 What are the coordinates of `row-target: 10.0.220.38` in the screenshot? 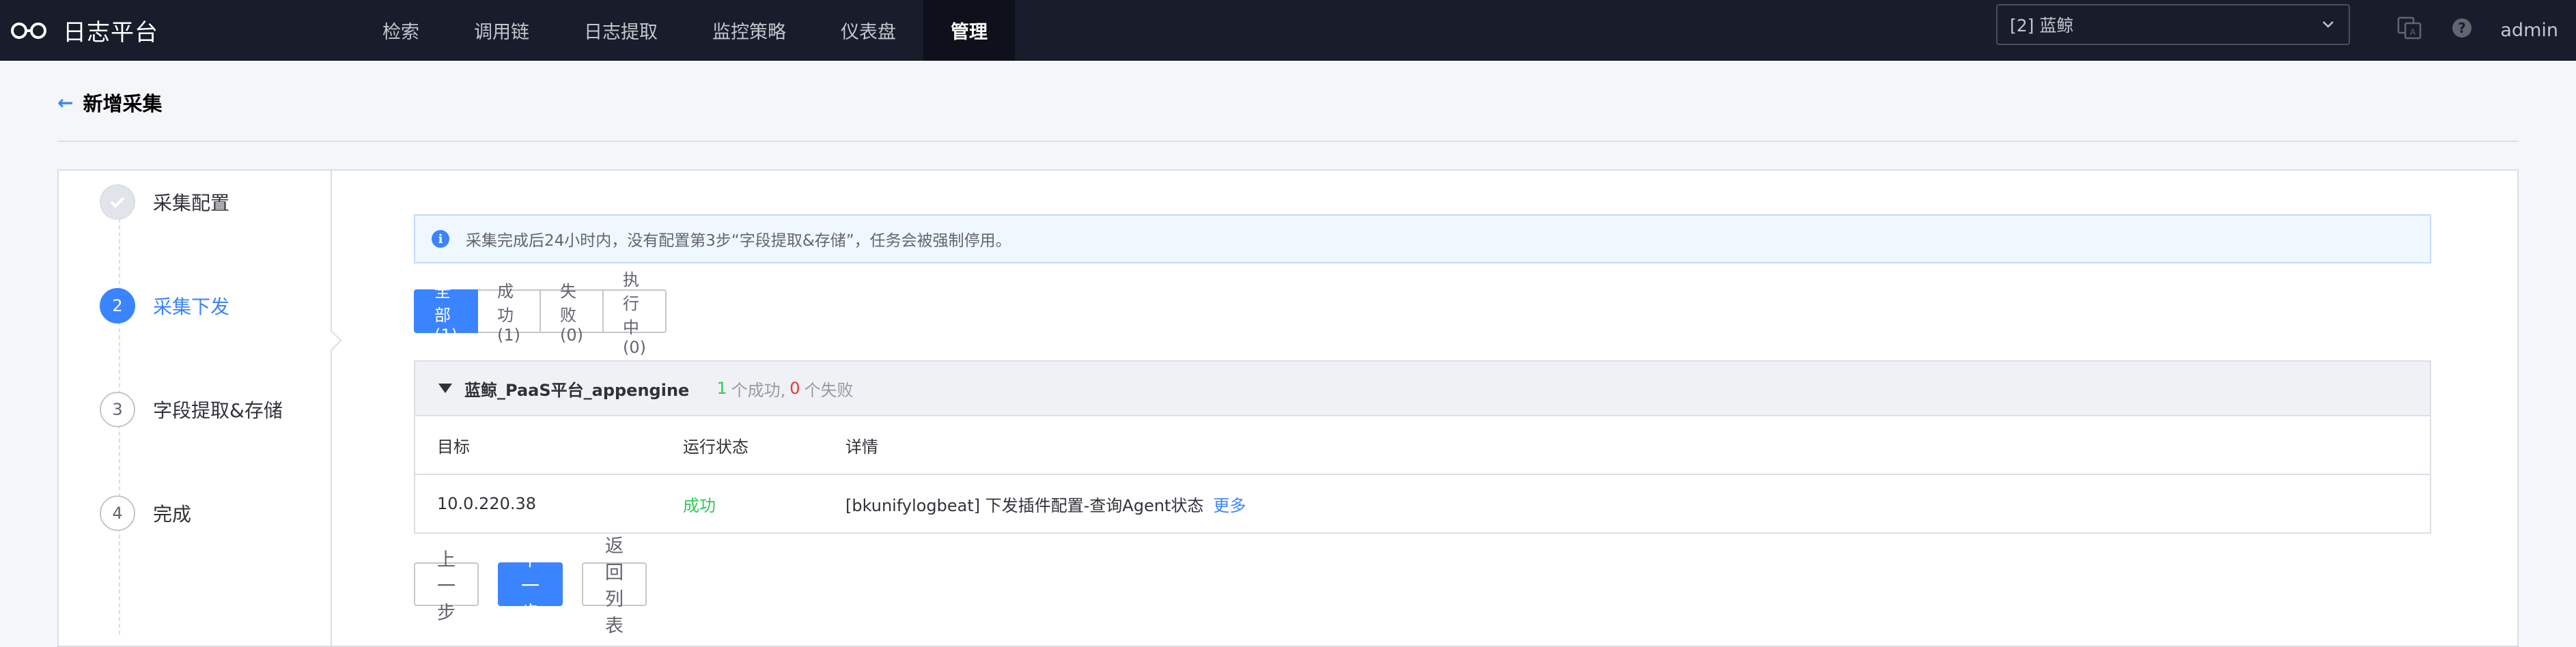 It's located at (487, 503).